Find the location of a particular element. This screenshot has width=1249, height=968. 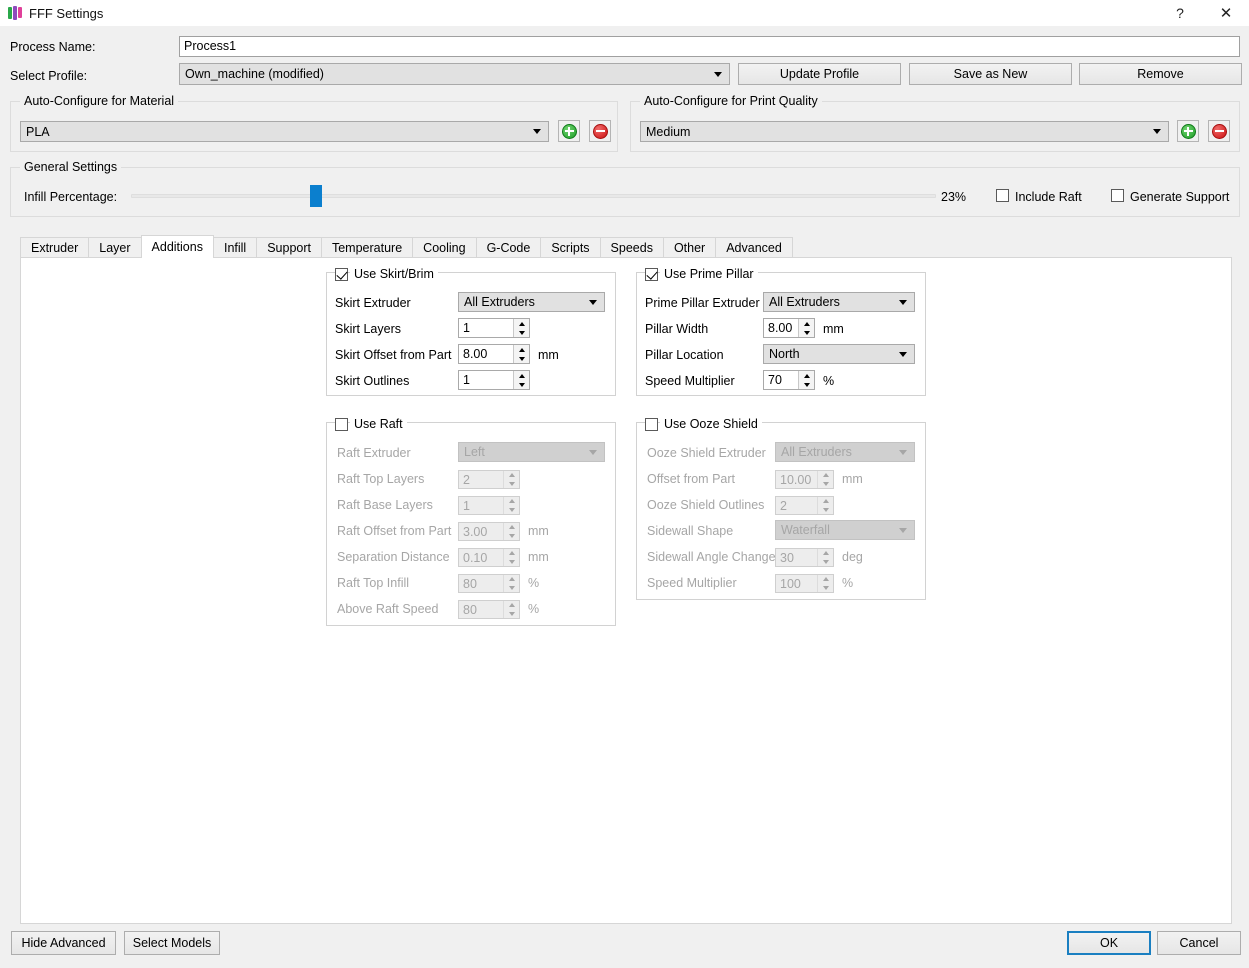

ok-button: OK is located at coordinates (1109, 943).